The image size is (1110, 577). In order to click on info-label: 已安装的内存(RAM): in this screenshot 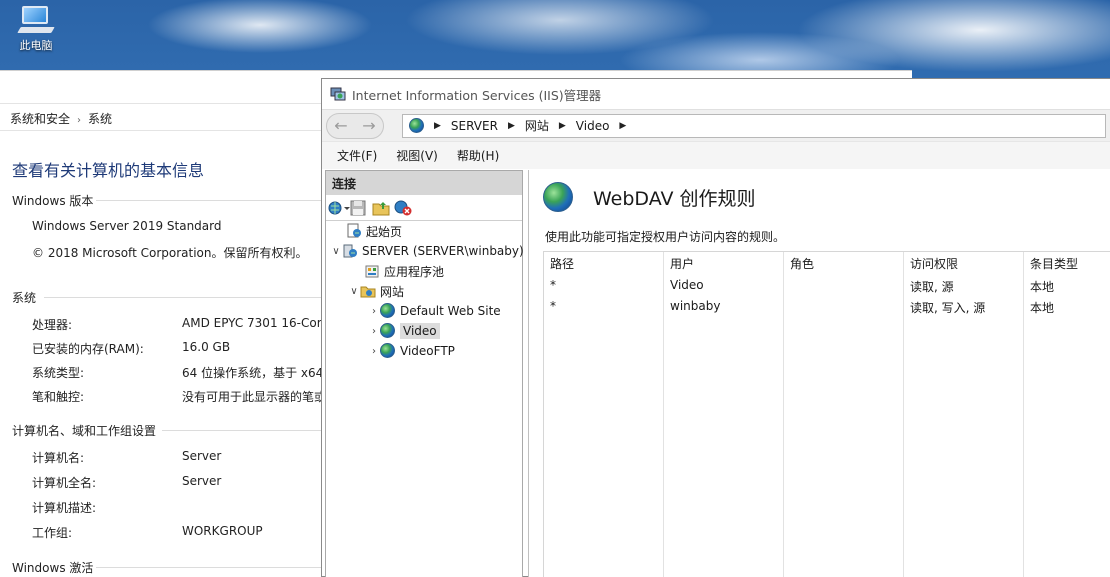, I will do `click(88, 349)`.